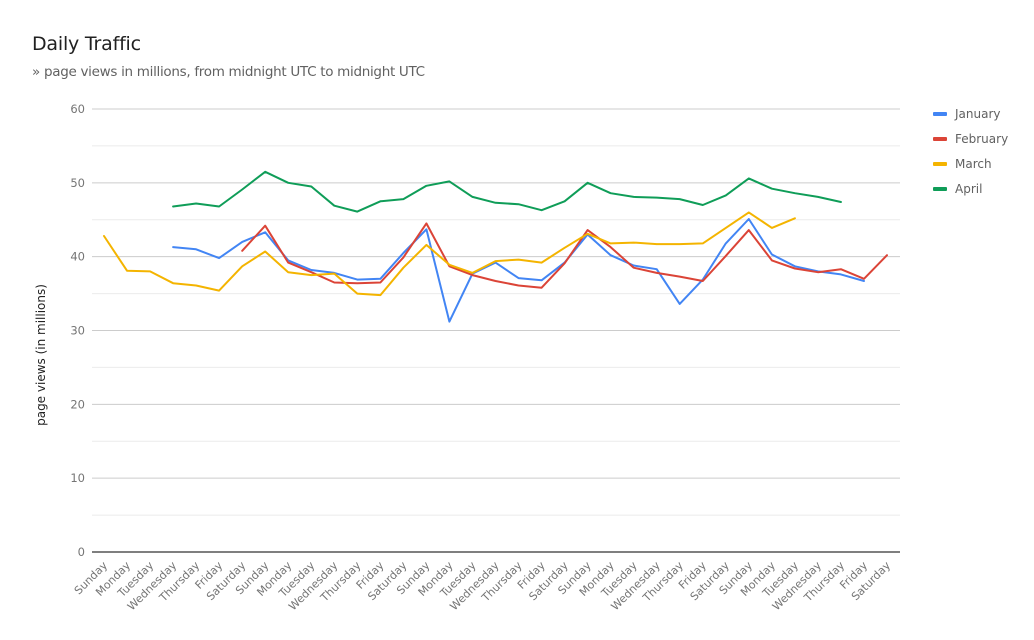  I want to click on y-tick-label: 30, so click(77, 331).